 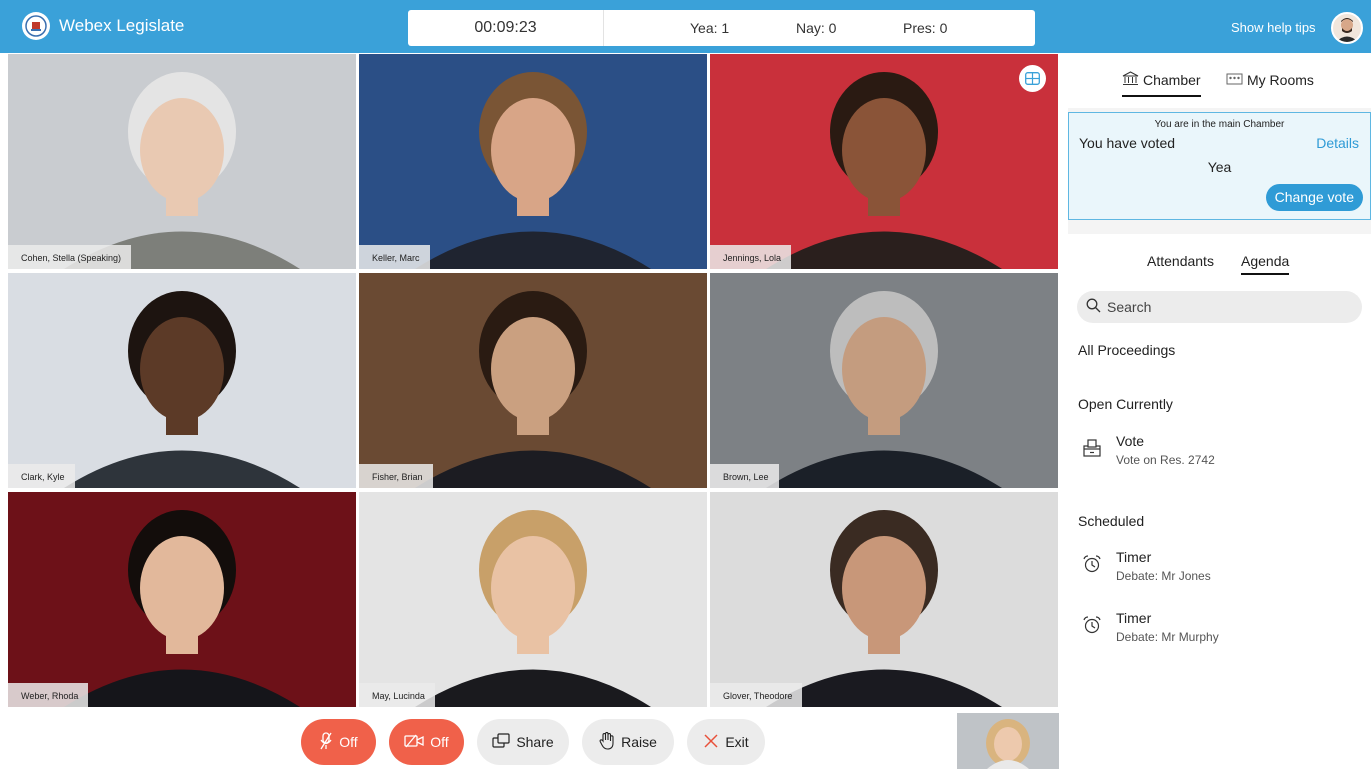 I want to click on participant-name: Keller, Marc, so click(x=394, y=257).